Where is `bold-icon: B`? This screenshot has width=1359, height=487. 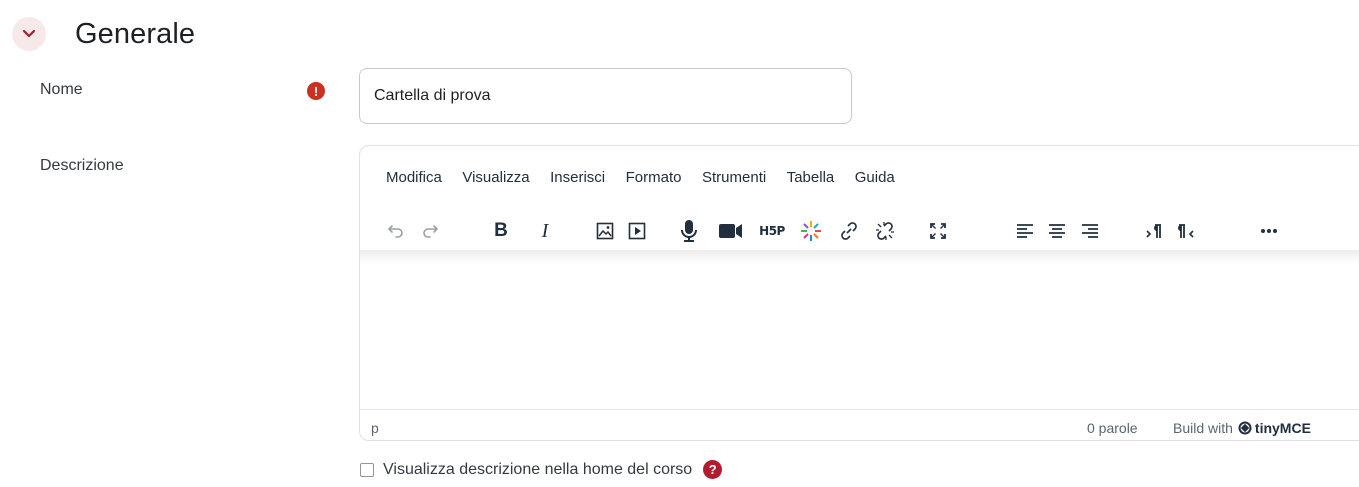
bold-icon: B is located at coordinates (501, 230).